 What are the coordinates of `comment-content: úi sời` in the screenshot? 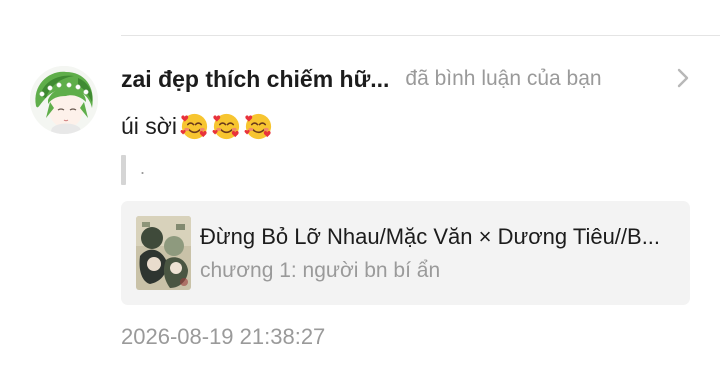 It's located at (198, 126).